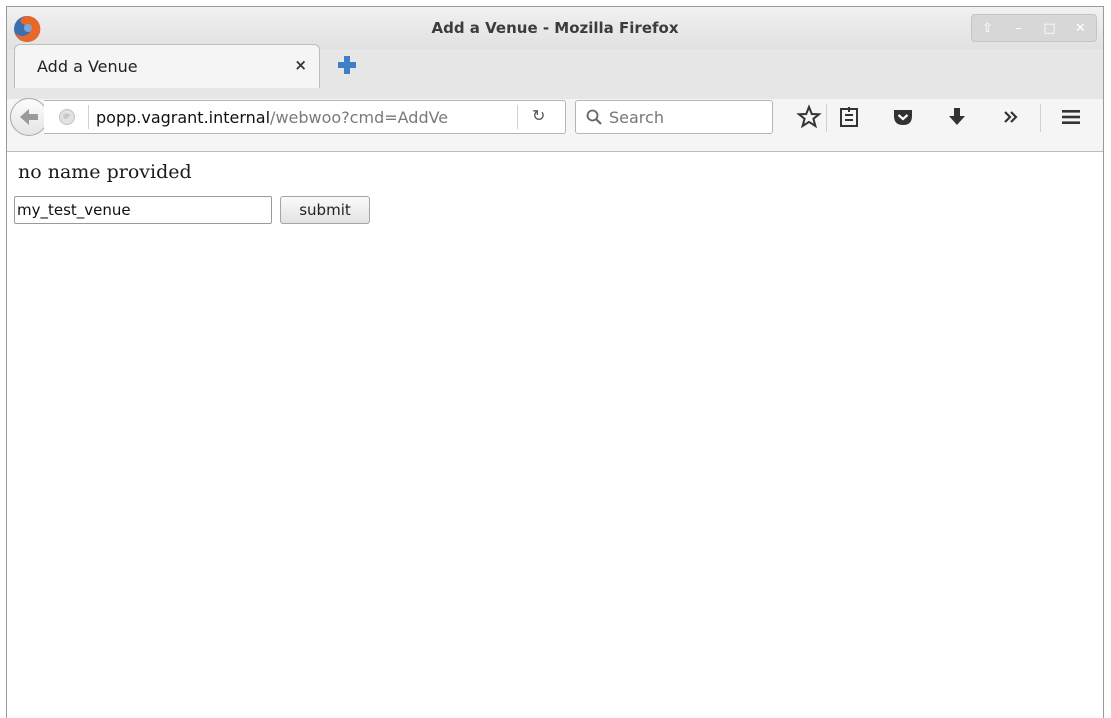  What do you see at coordinates (849, 117) in the screenshot?
I see `bookmarks-menu-icon` at bounding box center [849, 117].